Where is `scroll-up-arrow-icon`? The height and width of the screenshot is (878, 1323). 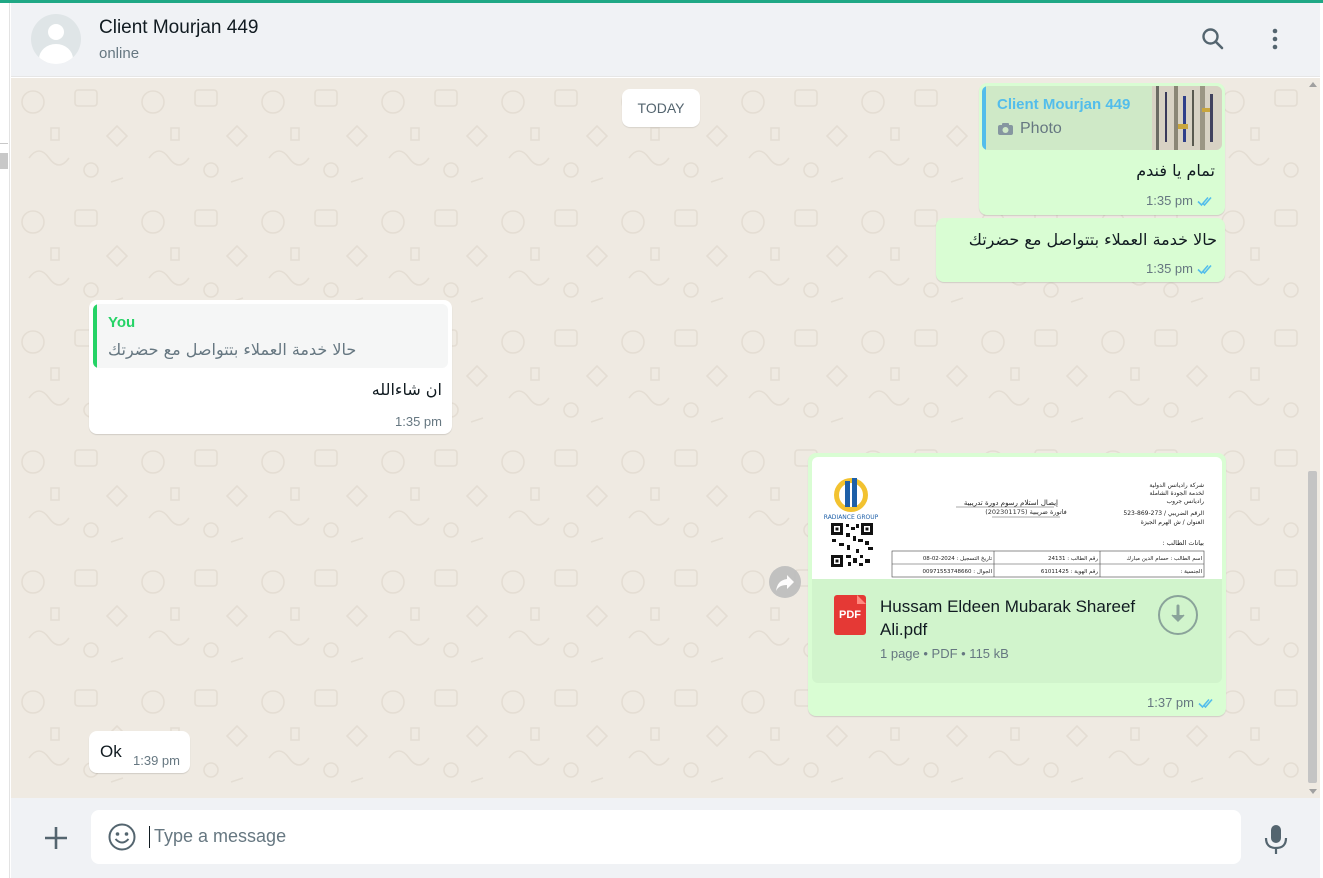
scroll-up-arrow-icon is located at coordinates (1313, 84).